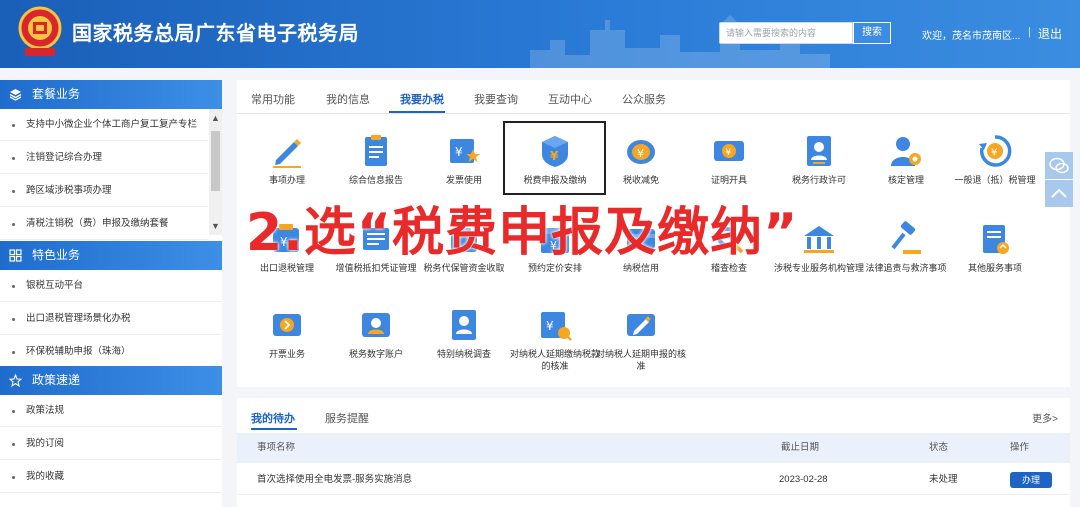 This screenshot has height=507, width=1080. What do you see at coordinates (56, 380) in the screenshot?
I see `sidebar-section-label: 政策速递` at bounding box center [56, 380].